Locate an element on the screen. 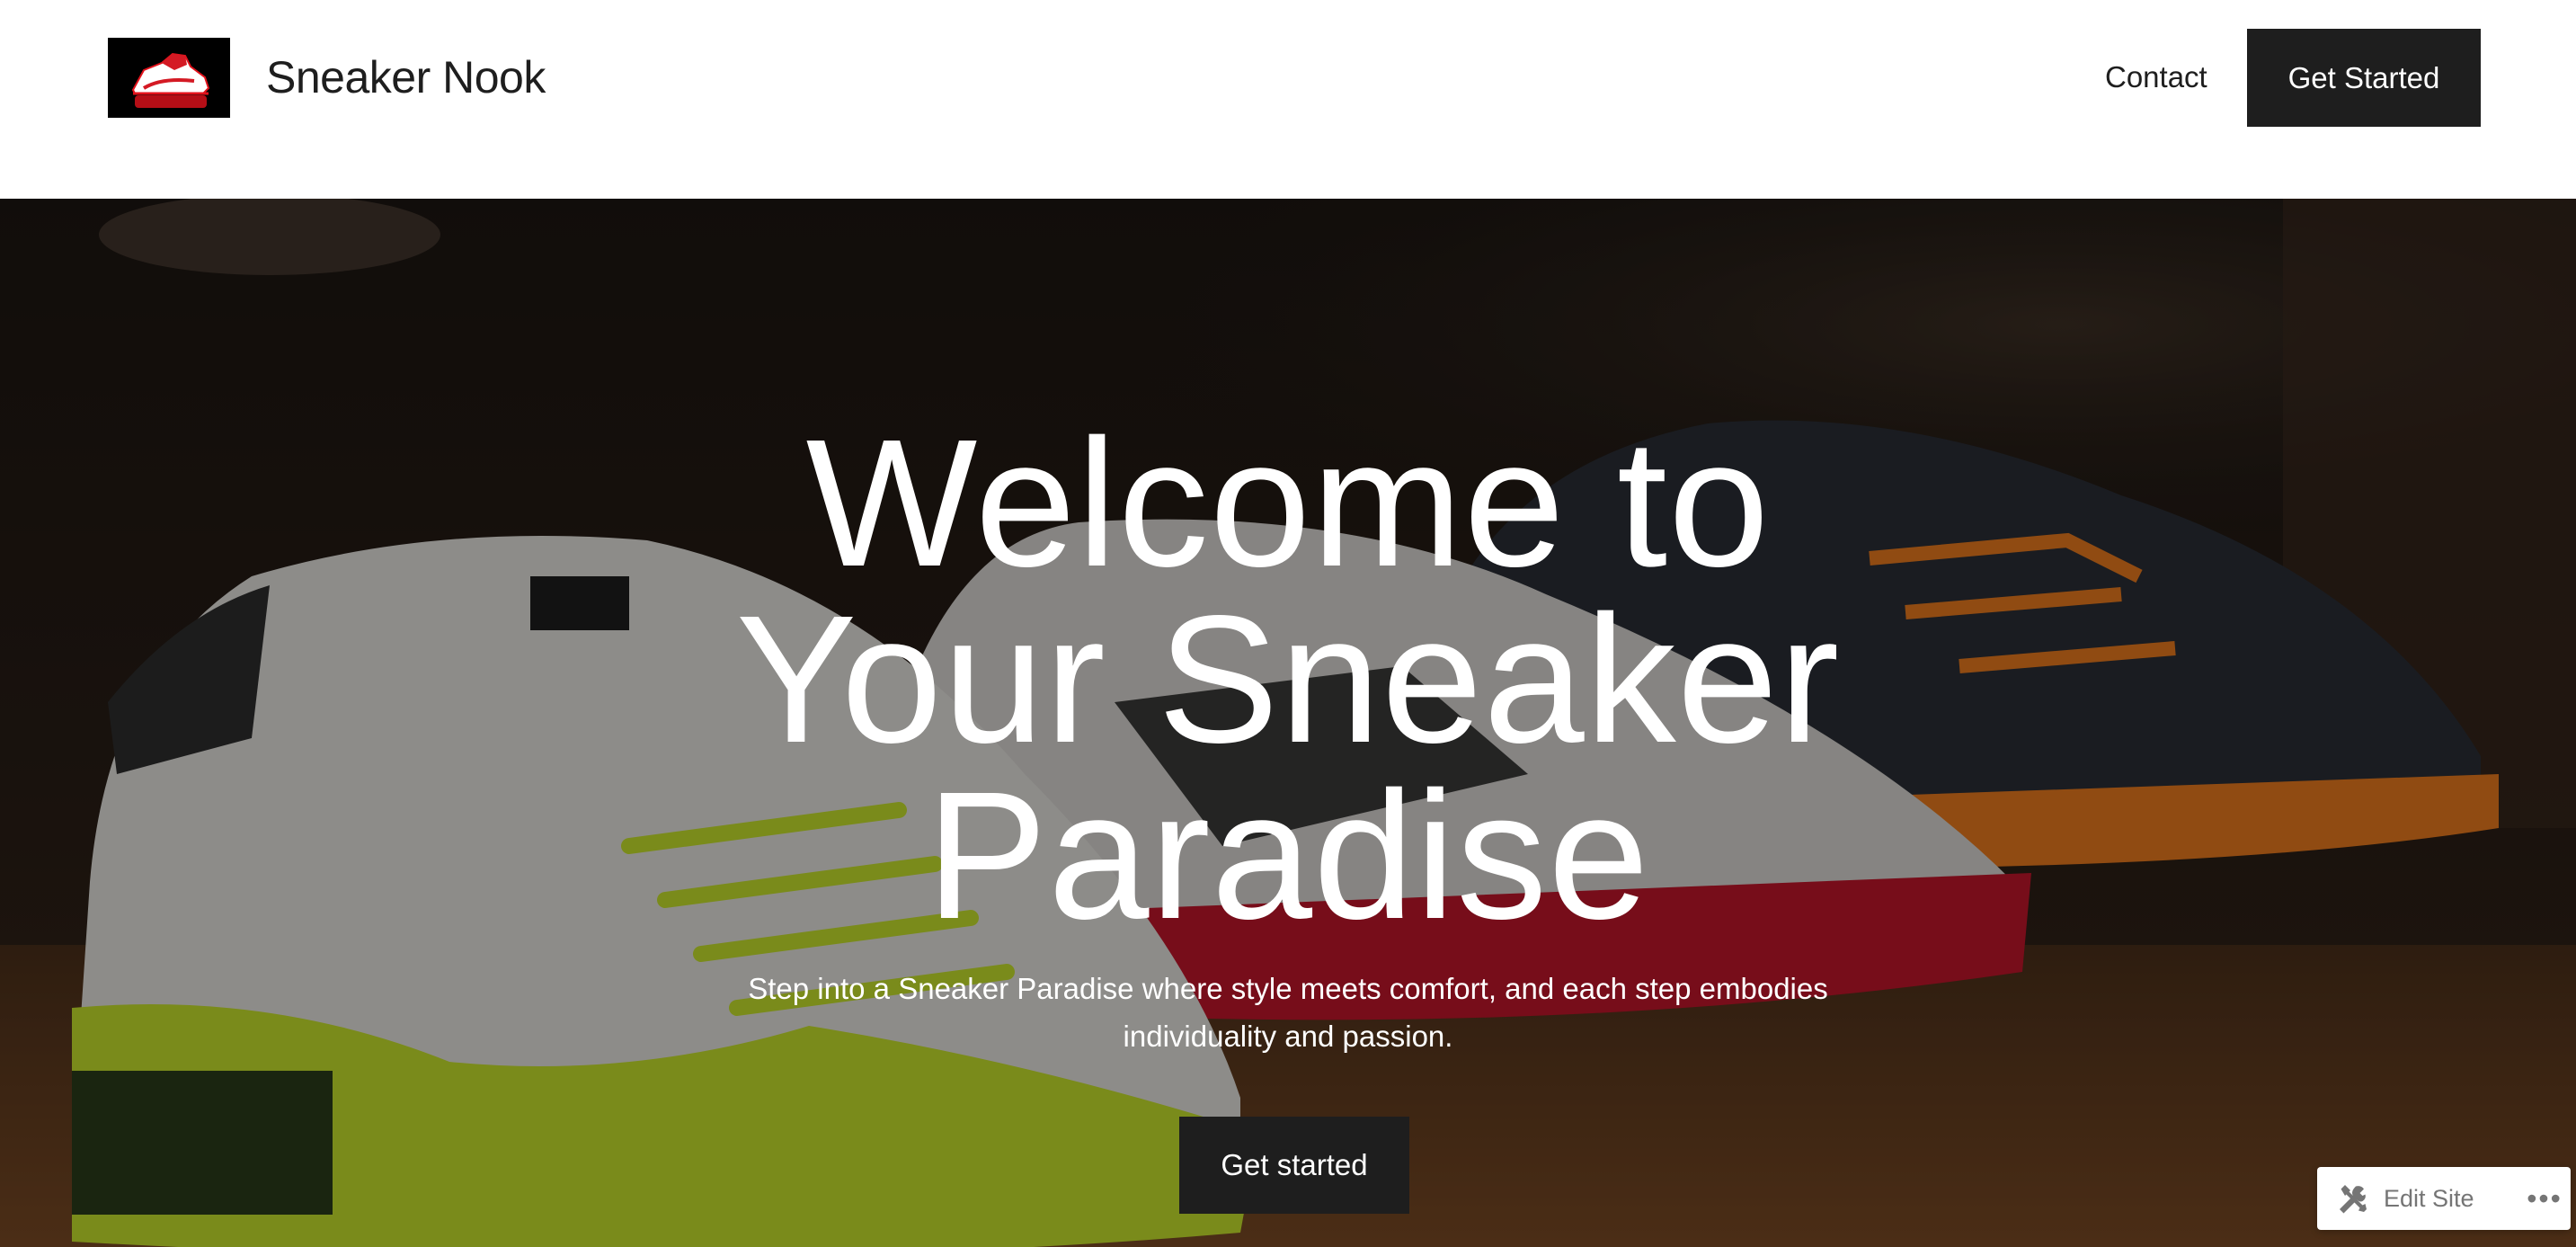 Image resolution: width=2576 pixels, height=1247 pixels. get-started-nav-button: Get Started is located at coordinates (2364, 78).